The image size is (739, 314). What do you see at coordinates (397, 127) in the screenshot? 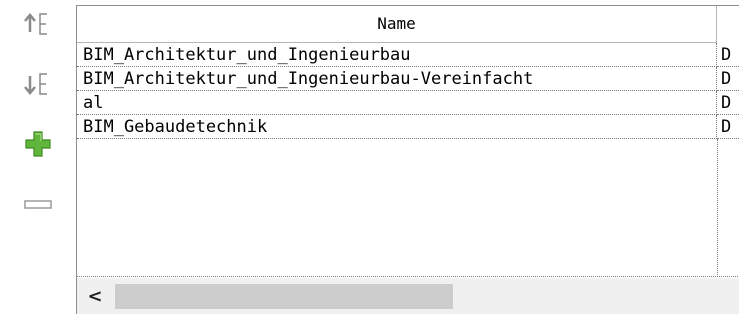
I see `cell-name: BIM_Gebaudetechnik` at bounding box center [397, 127].